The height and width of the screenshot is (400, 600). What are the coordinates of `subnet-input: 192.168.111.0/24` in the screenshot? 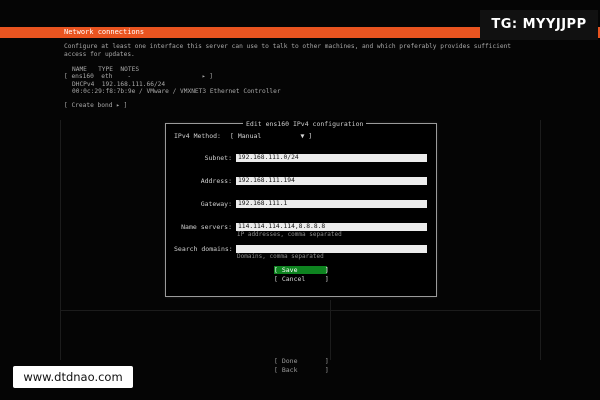 It's located at (331, 158).